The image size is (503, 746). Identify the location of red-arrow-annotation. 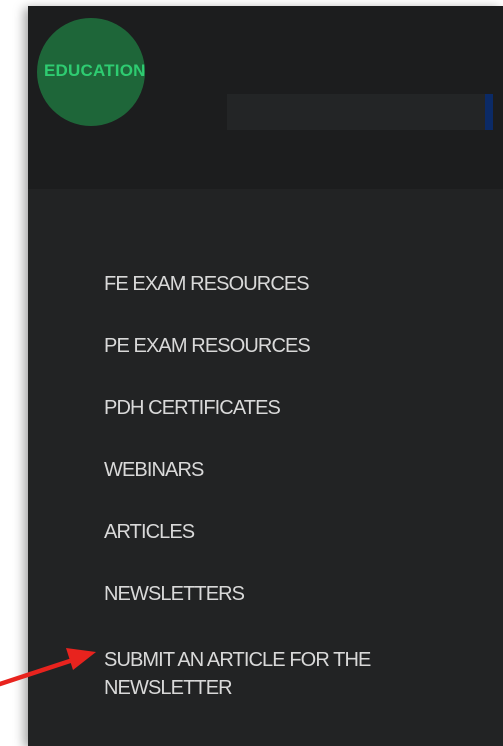
(48, 667).